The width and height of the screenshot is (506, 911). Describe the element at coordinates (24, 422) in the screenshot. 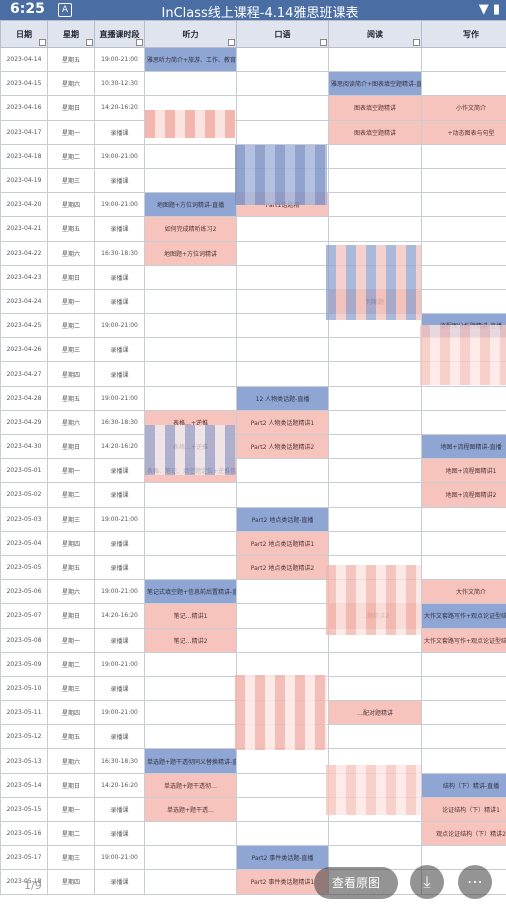

I see `date-cell: 2023-04-29` at that location.